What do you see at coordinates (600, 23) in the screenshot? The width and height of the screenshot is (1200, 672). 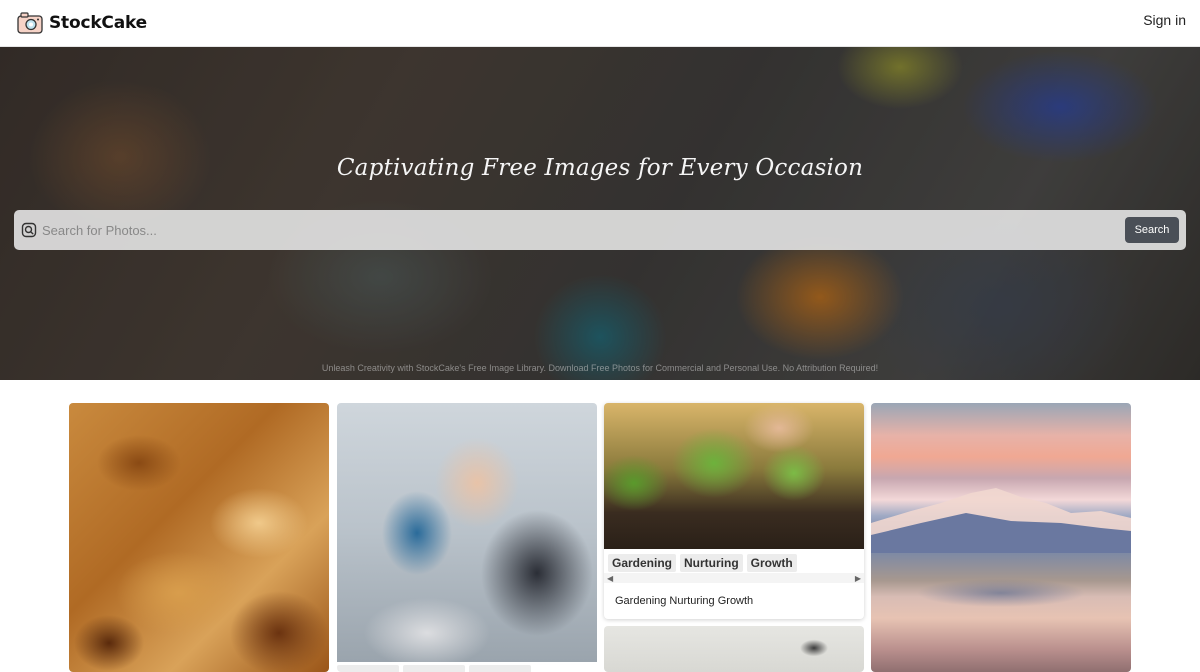 I see `site-header: StockCake Sign in` at bounding box center [600, 23].